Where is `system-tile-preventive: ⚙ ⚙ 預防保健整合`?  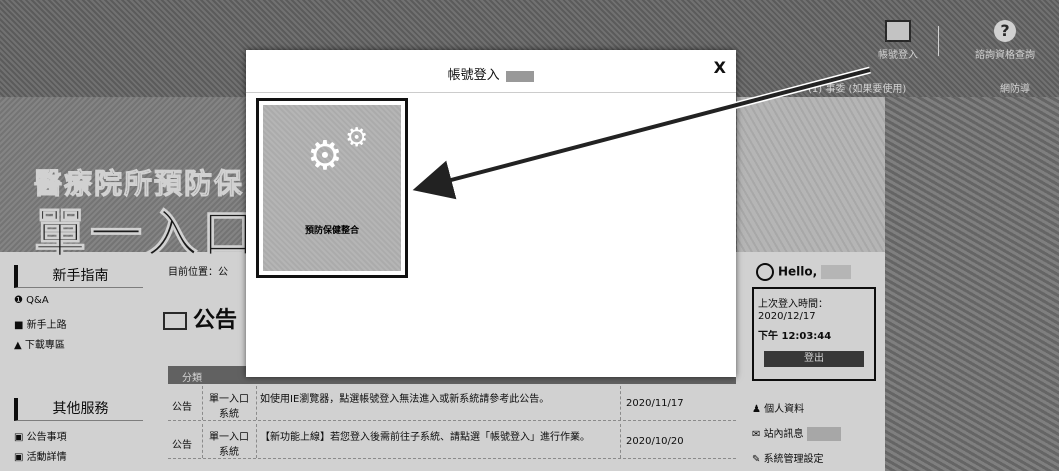 system-tile-preventive: ⚙ ⚙ 預防保健整合 is located at coordinates (332, 188).